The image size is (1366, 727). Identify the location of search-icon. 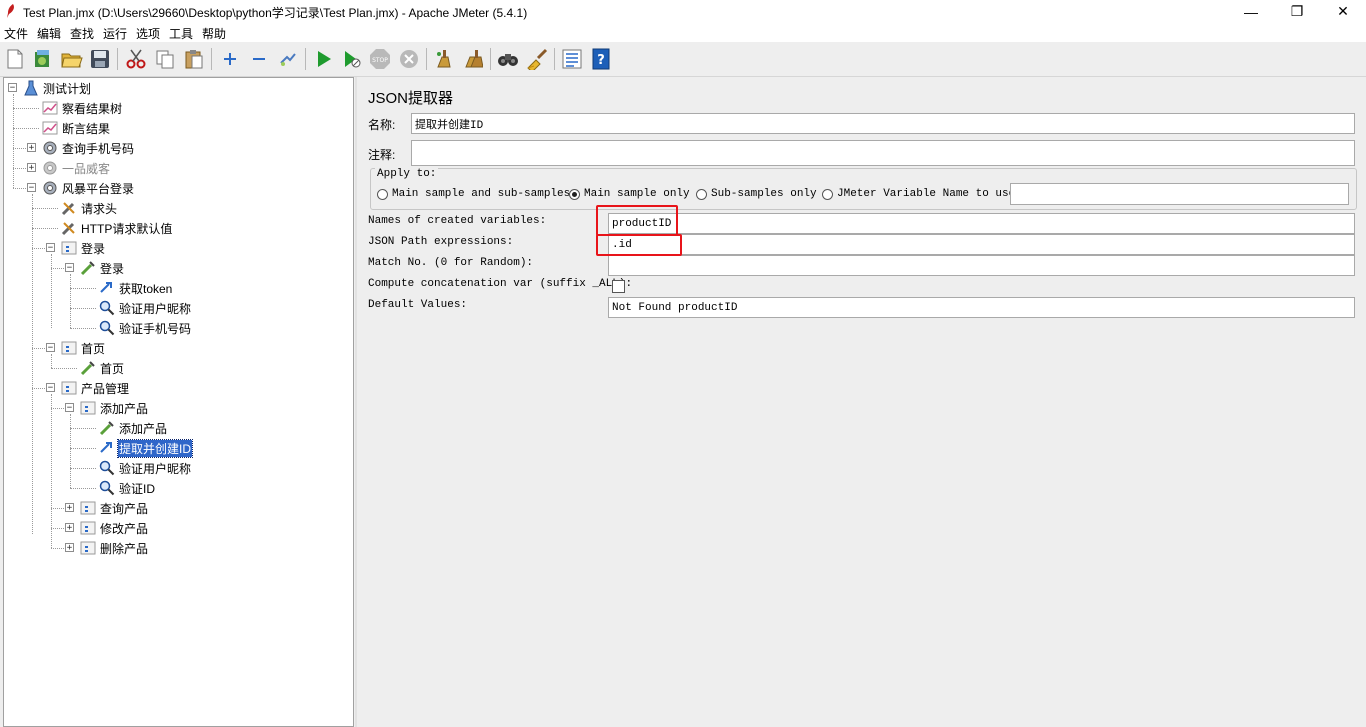
(508, 59).